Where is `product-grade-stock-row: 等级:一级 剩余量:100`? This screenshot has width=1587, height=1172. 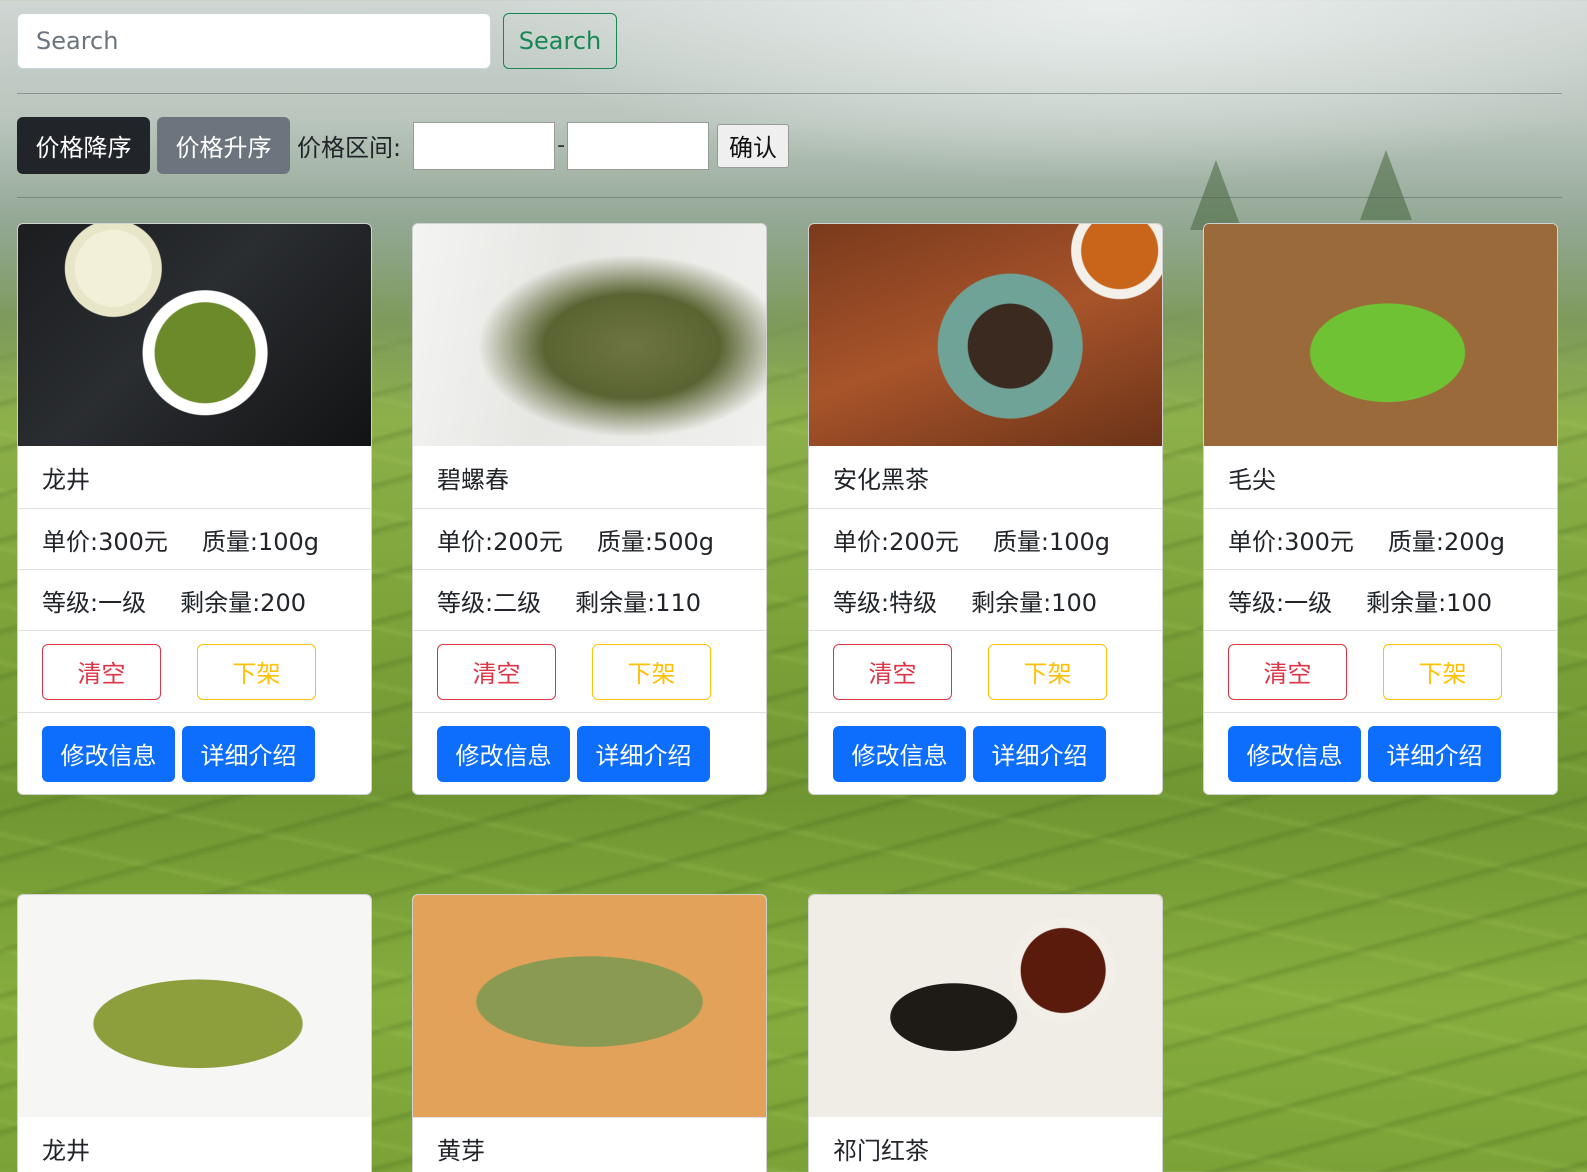 product-grade-stock-row: 等级:一级 剩余量:100 is located at coordinates (1380, 599).